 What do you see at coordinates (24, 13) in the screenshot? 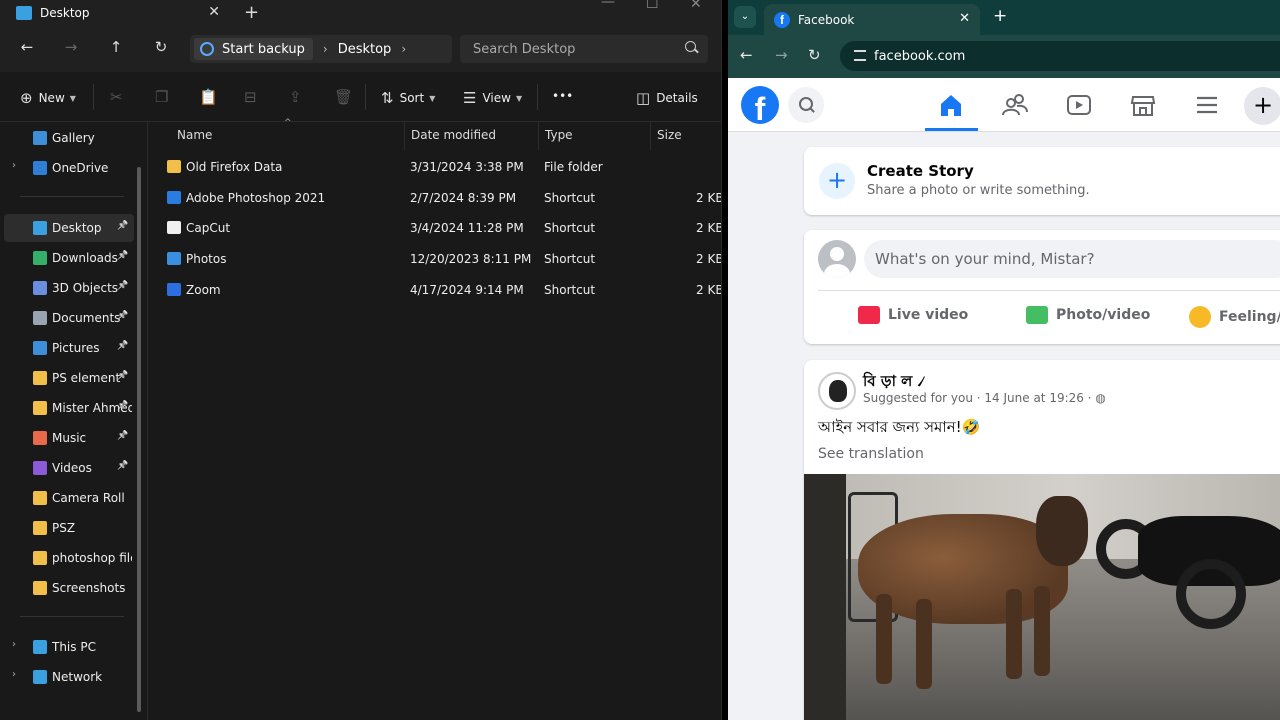
I see `desktop-folder-icon` at bounding box center [24, 13].